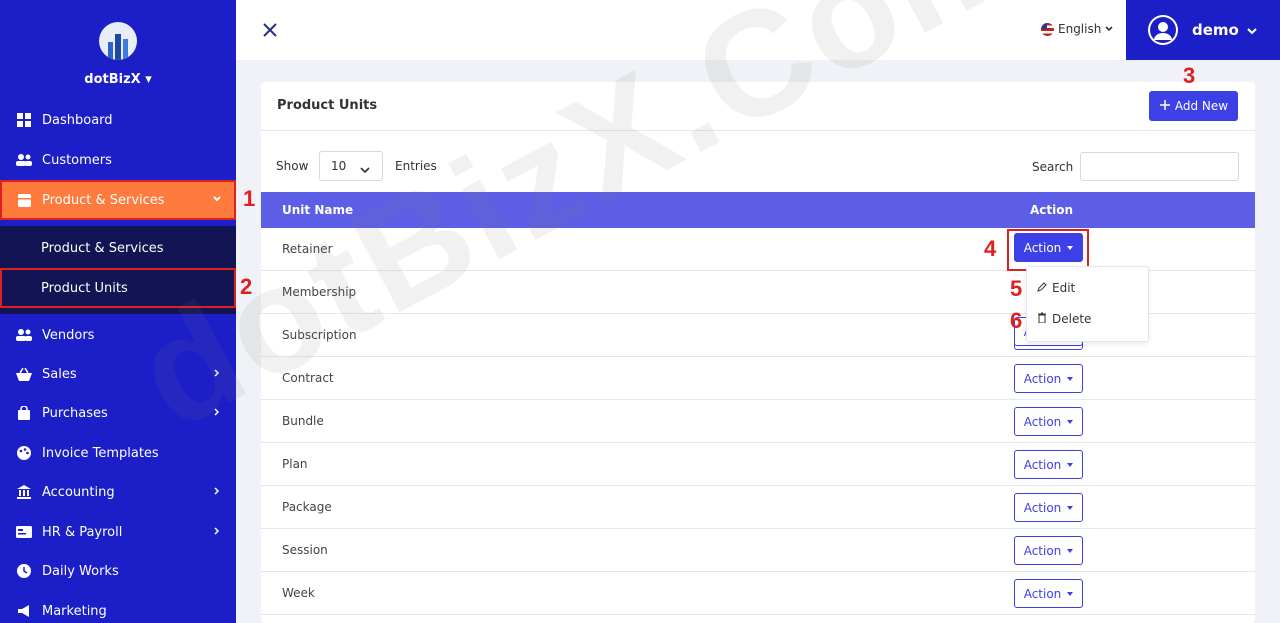 The width and height of the screenshot is (1280, 623). Describe the element at coordinates (249, 198) in the screenshot. I see `annotation-number-1: 1` at that location.